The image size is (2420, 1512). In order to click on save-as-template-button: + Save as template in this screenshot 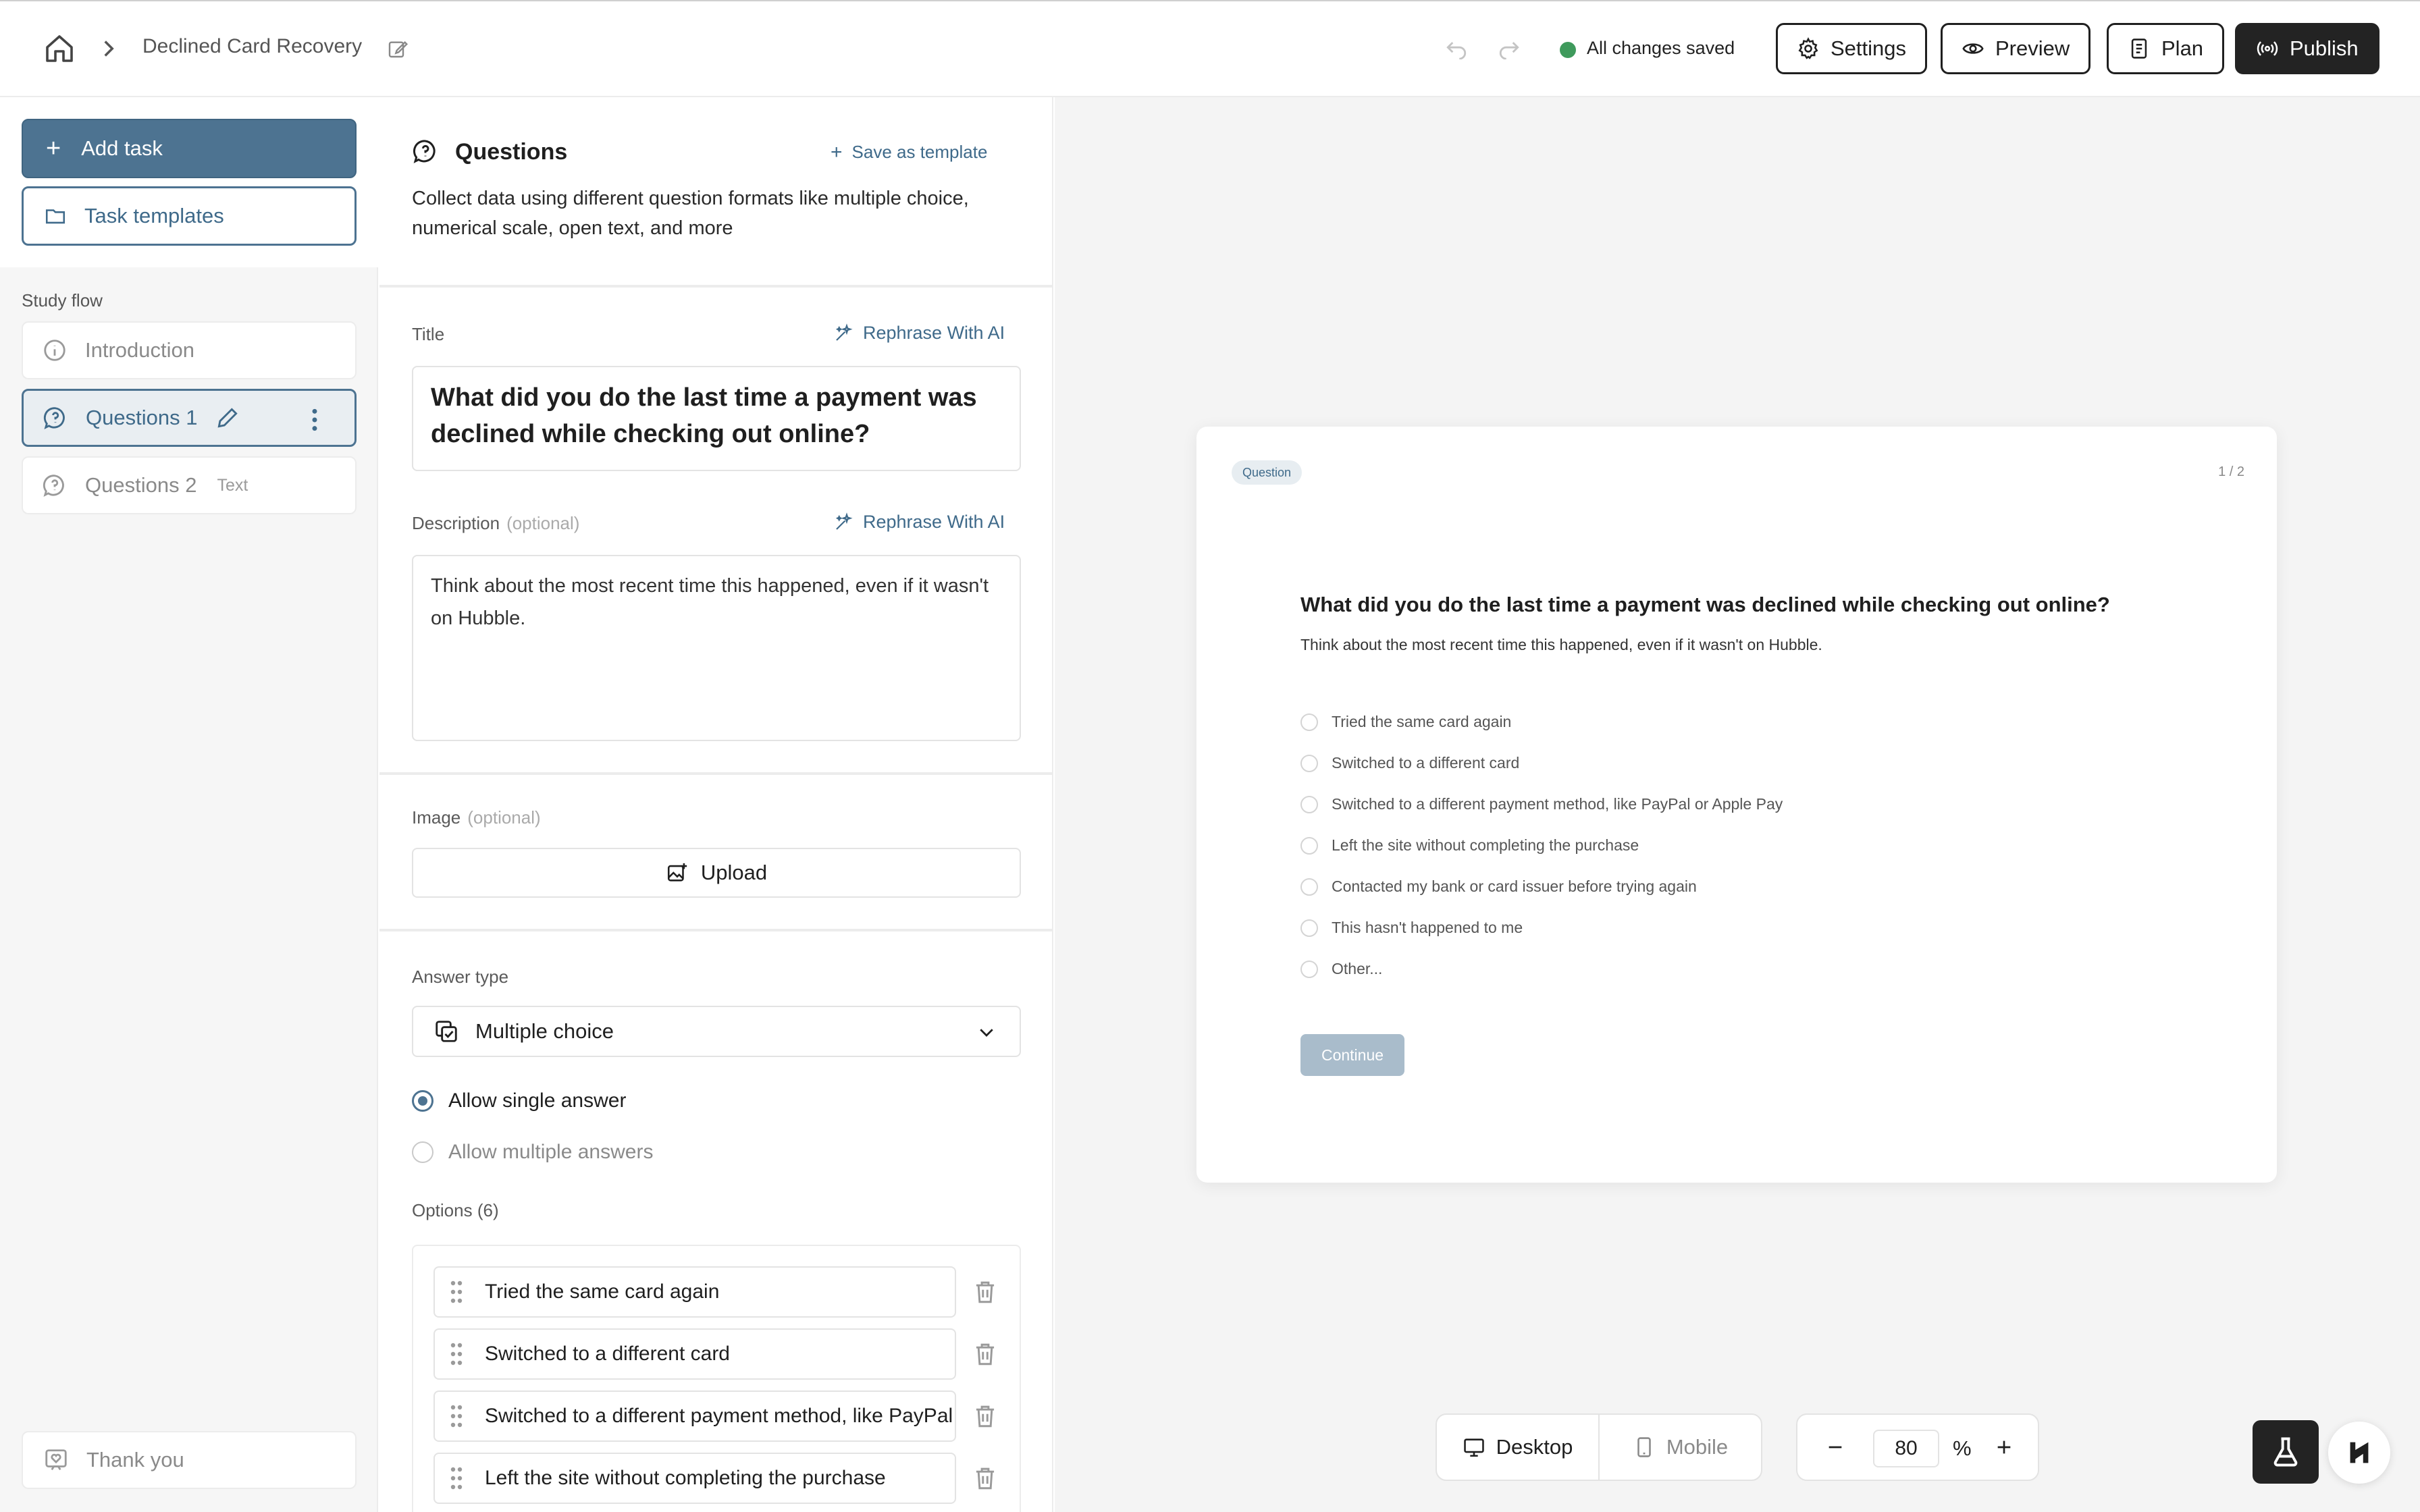, I will do `click(909, 152)`.